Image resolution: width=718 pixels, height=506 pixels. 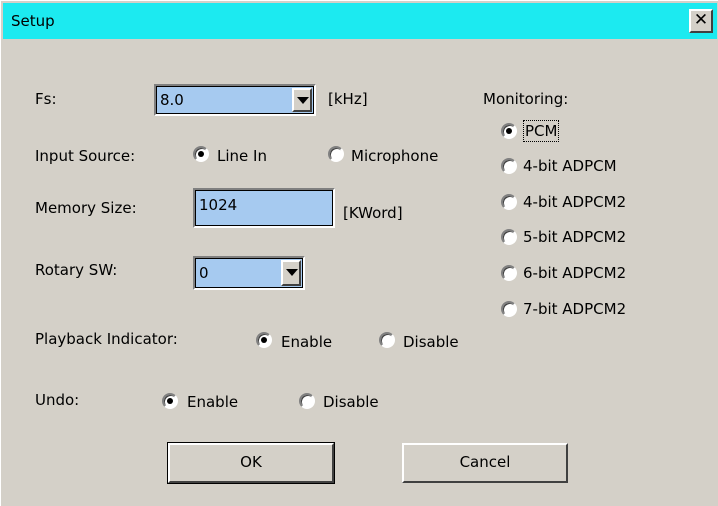 I want to click on cancel-button-label: Cancel, so click(x=485, y=462).